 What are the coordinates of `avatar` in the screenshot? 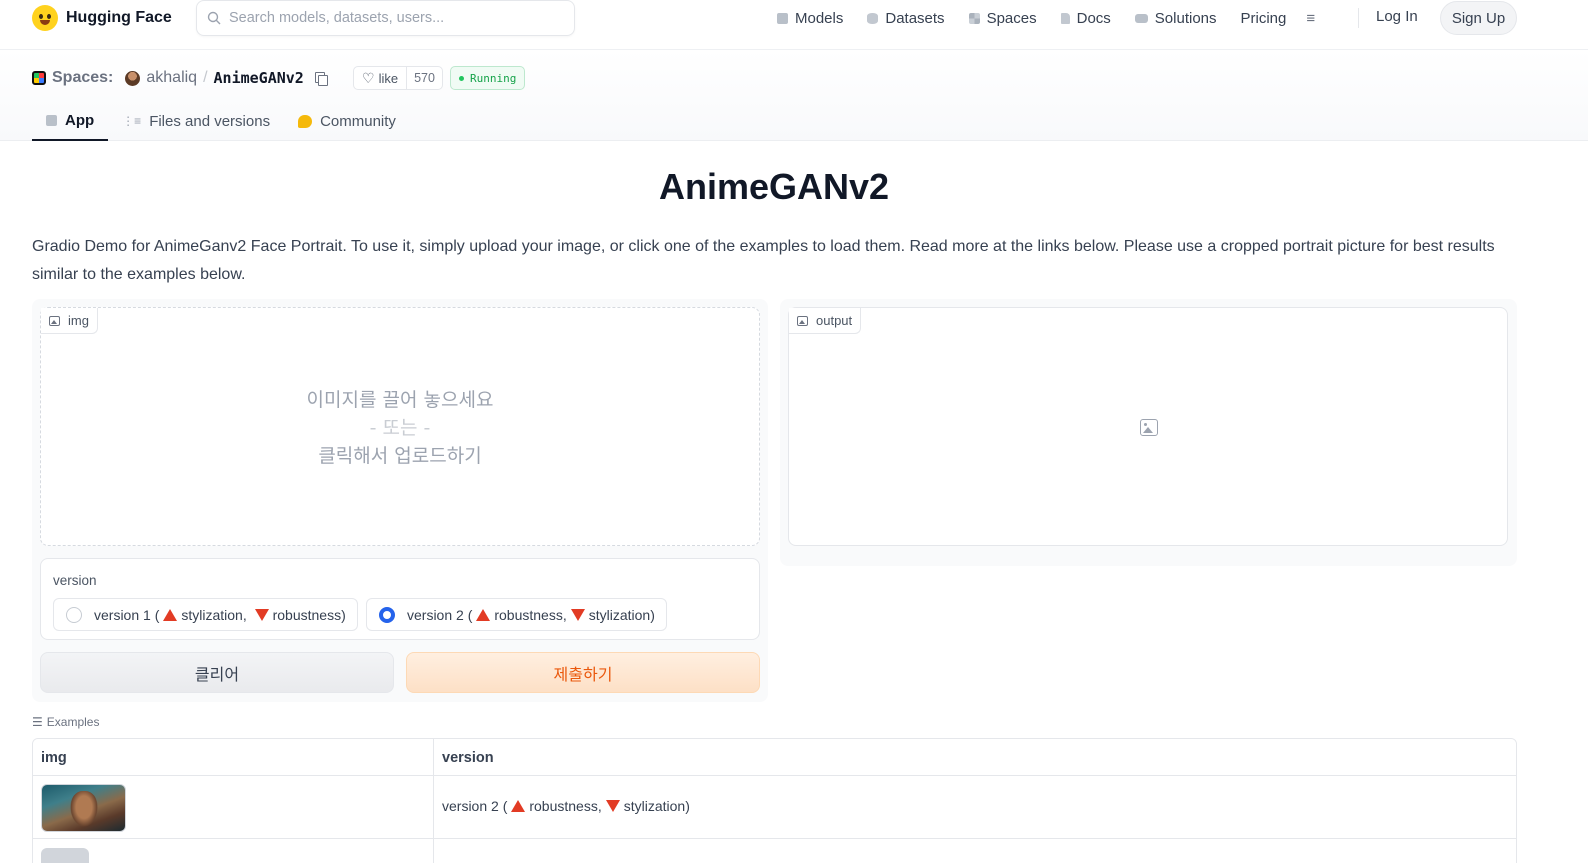 It's located at (133, 78).